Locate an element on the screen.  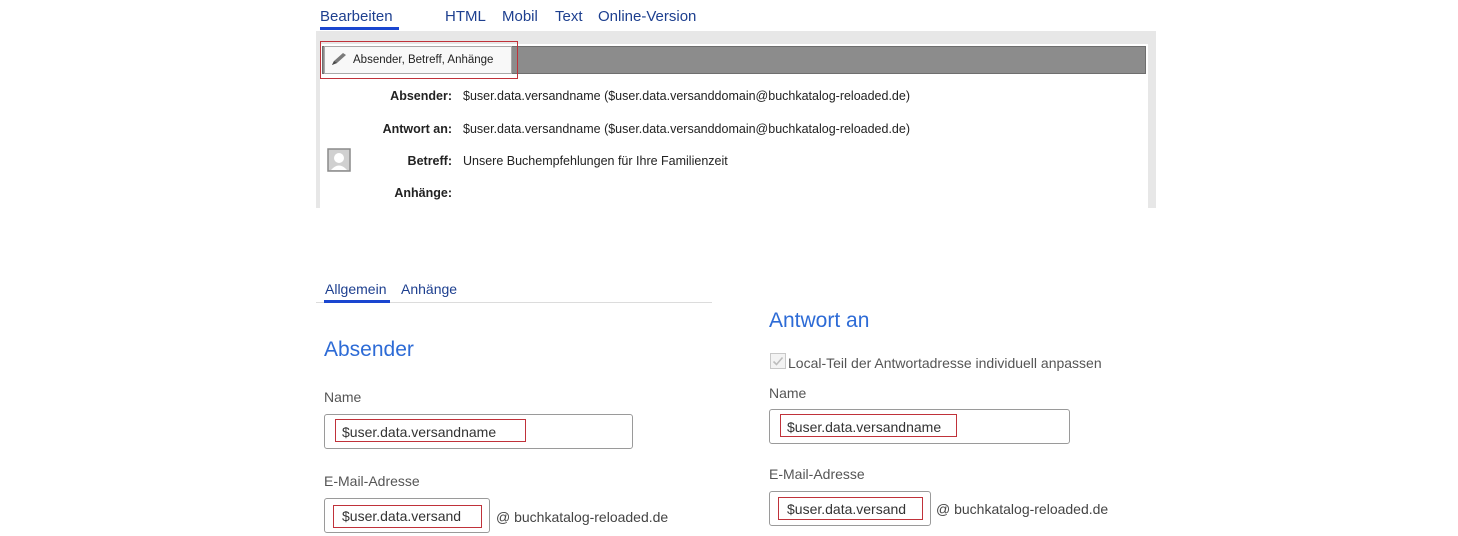
sender-name-label: Name is located at coordinates (343, 397).